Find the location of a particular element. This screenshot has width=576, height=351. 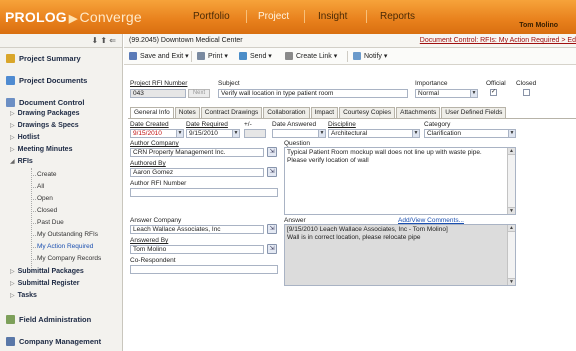

sidebar-item-document-control: Document Control is located at coordinates (45, 102).